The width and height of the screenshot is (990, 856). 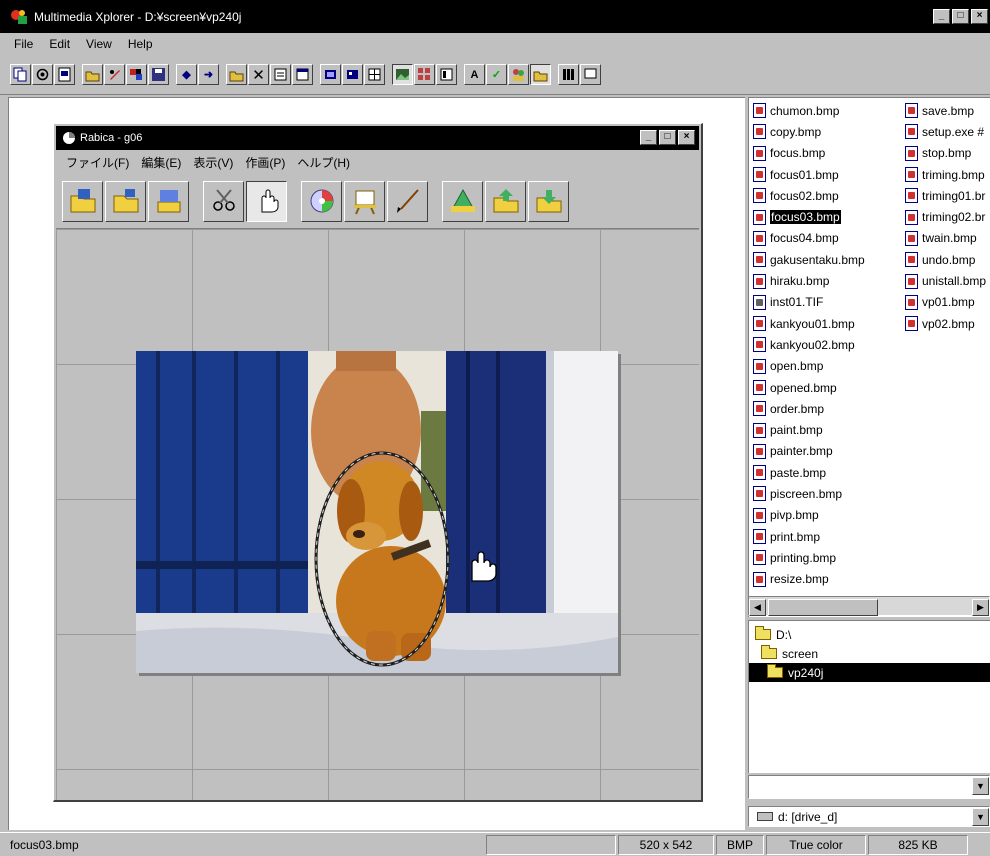 I want to click on camera-icon, so click(x=42, y=74).